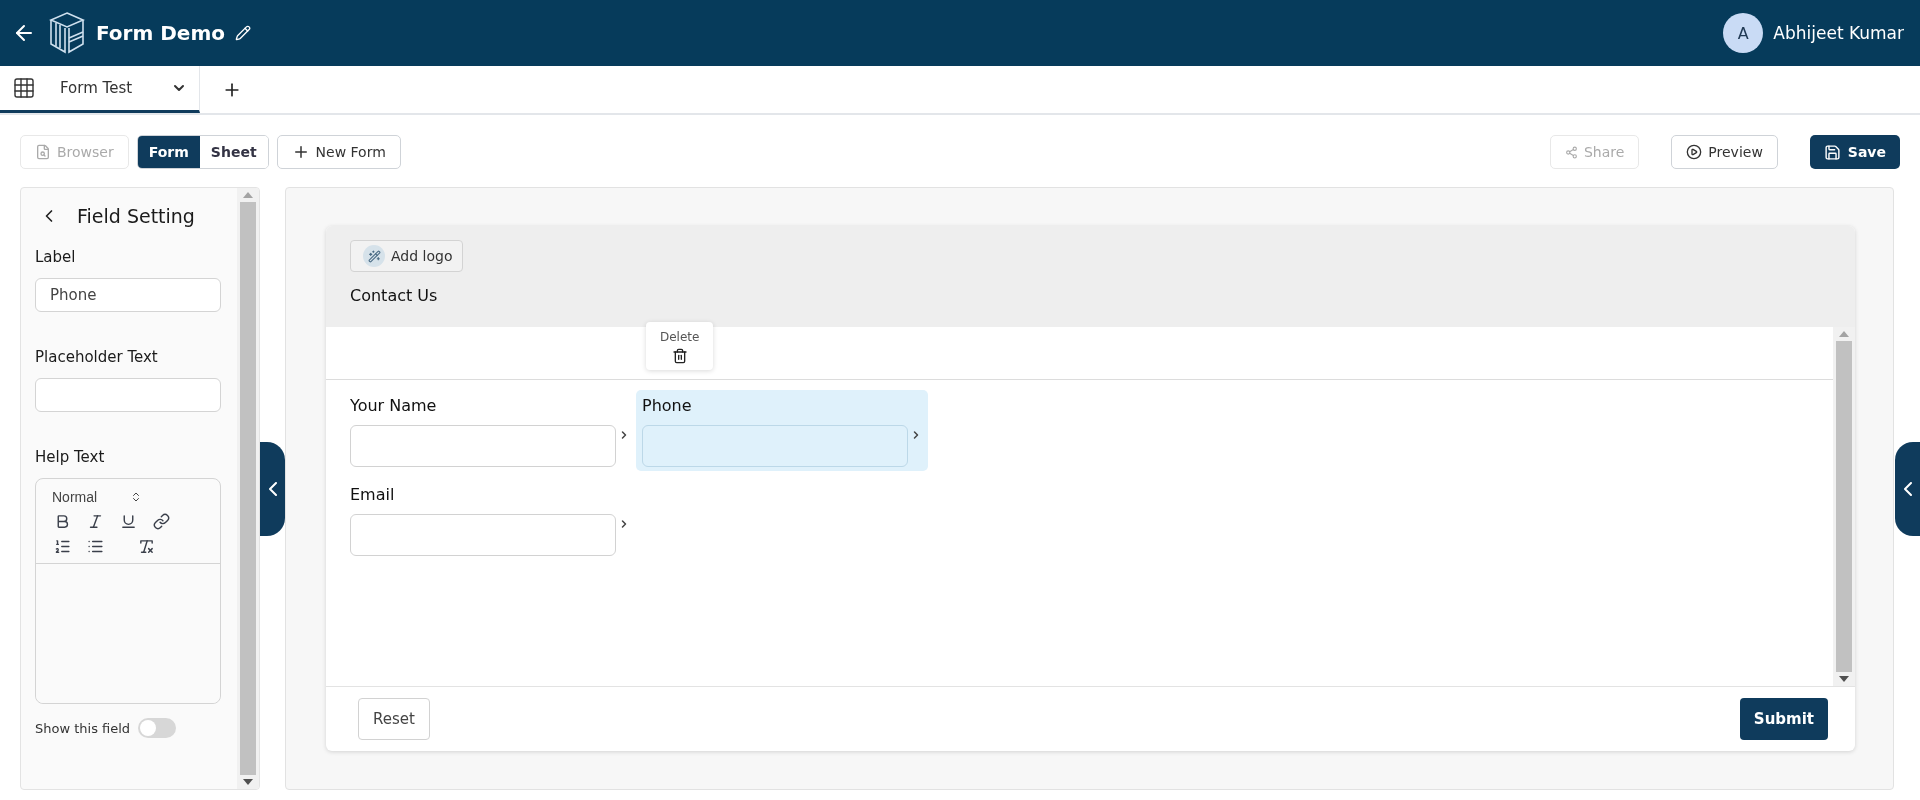 The width and height of the screenshot is (1920, 800). I want to click on show-field-toggle, so click(157, 728).